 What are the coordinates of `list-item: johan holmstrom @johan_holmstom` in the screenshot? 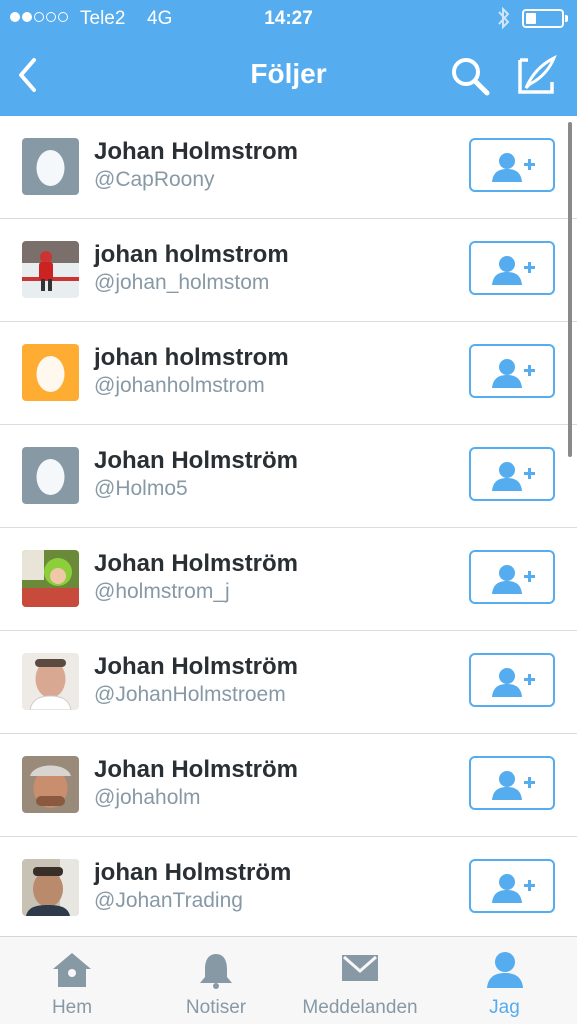 It's located at (288, 270).